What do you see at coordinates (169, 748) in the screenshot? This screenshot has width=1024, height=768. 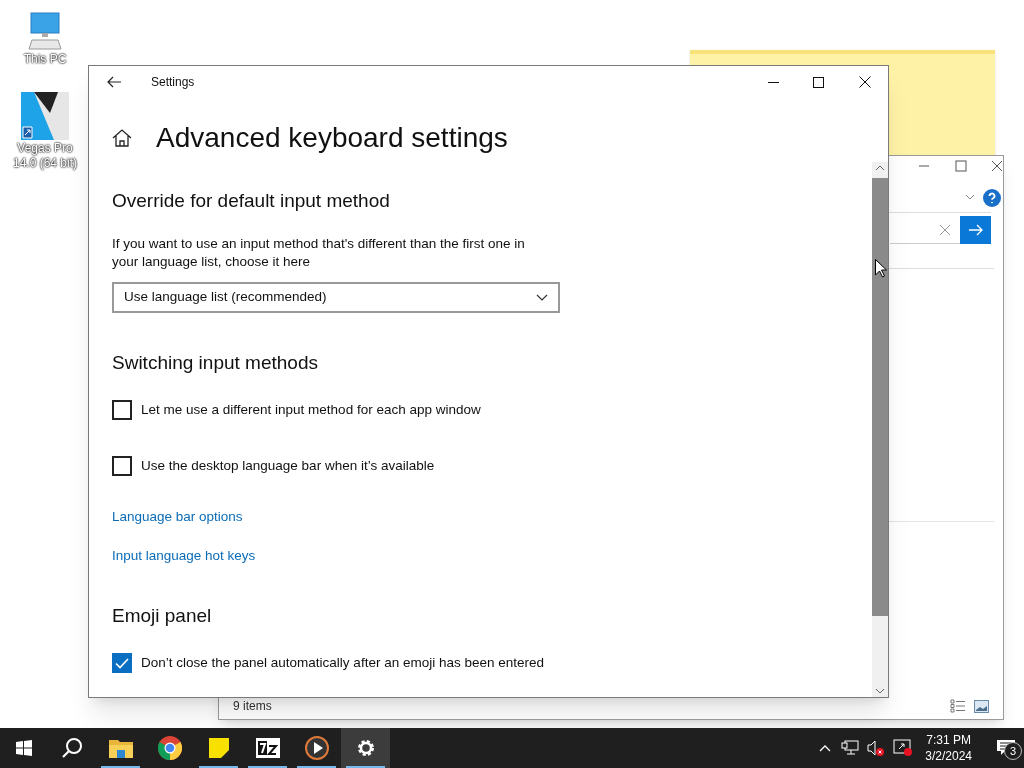 I see `chrome-icon` at bounding box center [169, 748].